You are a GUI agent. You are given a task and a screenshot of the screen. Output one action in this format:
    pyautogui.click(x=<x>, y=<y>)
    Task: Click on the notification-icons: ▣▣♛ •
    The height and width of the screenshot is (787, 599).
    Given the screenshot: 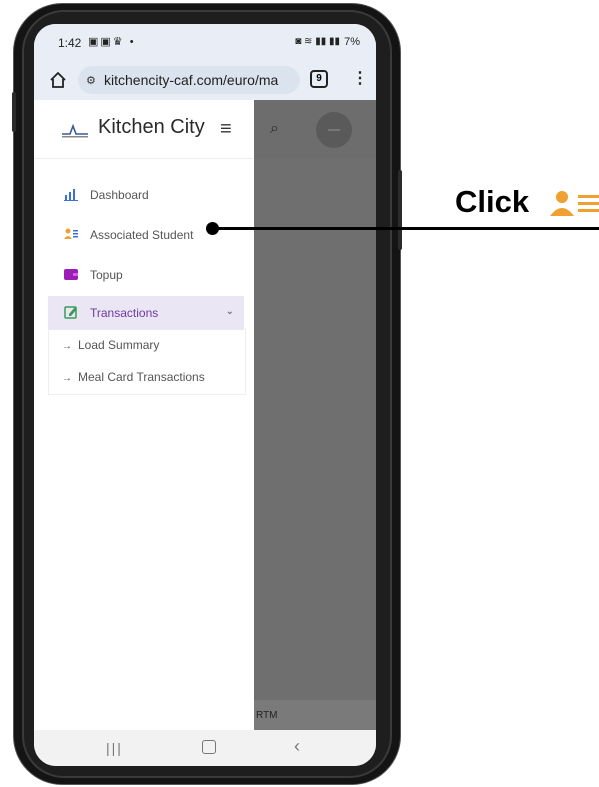 What is the action you would take?
    pyautogui.click(x=112, y=42)
    